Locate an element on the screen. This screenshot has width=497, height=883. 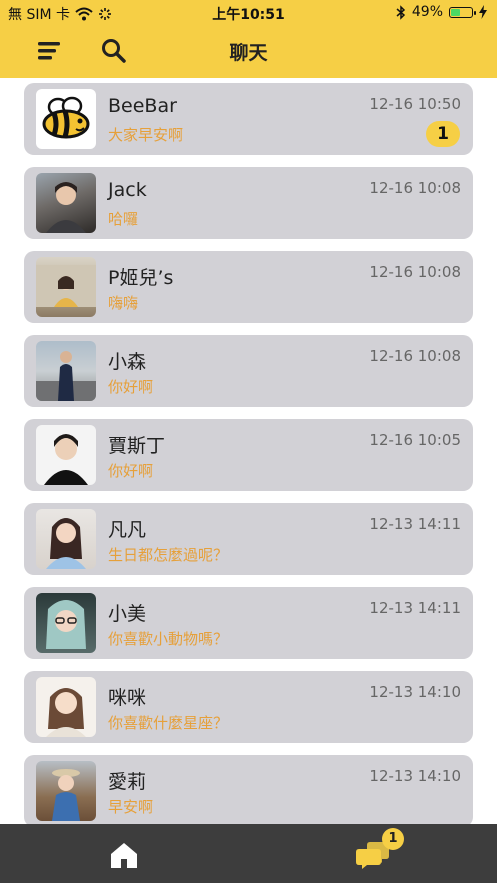
chat-message: 哈囉 is located at coordinates (123, 219).